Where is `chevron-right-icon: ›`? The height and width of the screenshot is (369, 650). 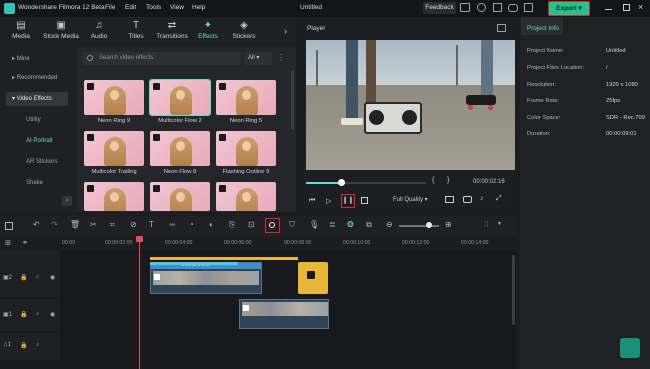 chevron-right-icon: › is located at coordinates (285, 31).